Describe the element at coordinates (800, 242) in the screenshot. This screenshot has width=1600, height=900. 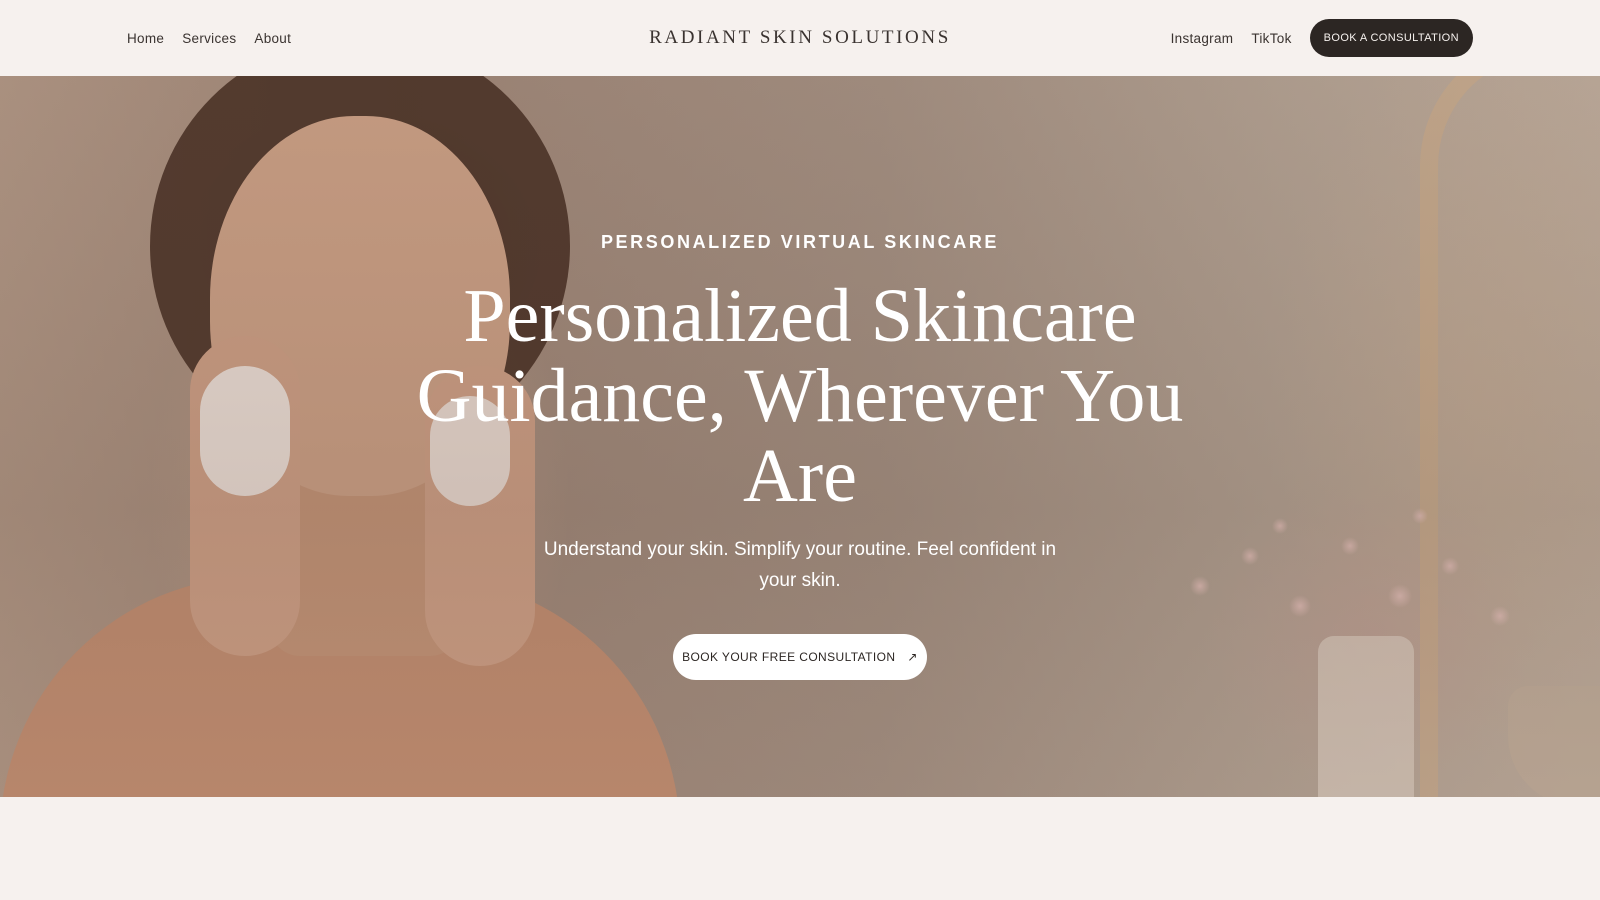
I see `hero-eyebrow: PERSONALIZED VIRTUAL SKINCARE` at that location.